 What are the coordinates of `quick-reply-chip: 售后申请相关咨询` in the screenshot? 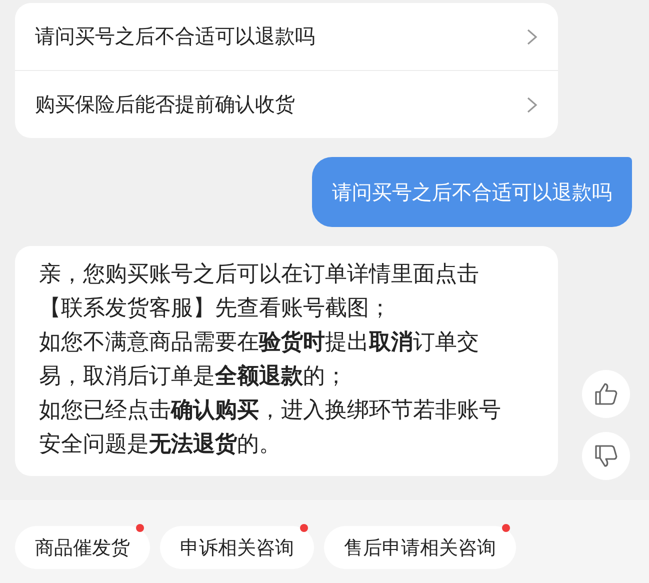 It's located at (420, 547).